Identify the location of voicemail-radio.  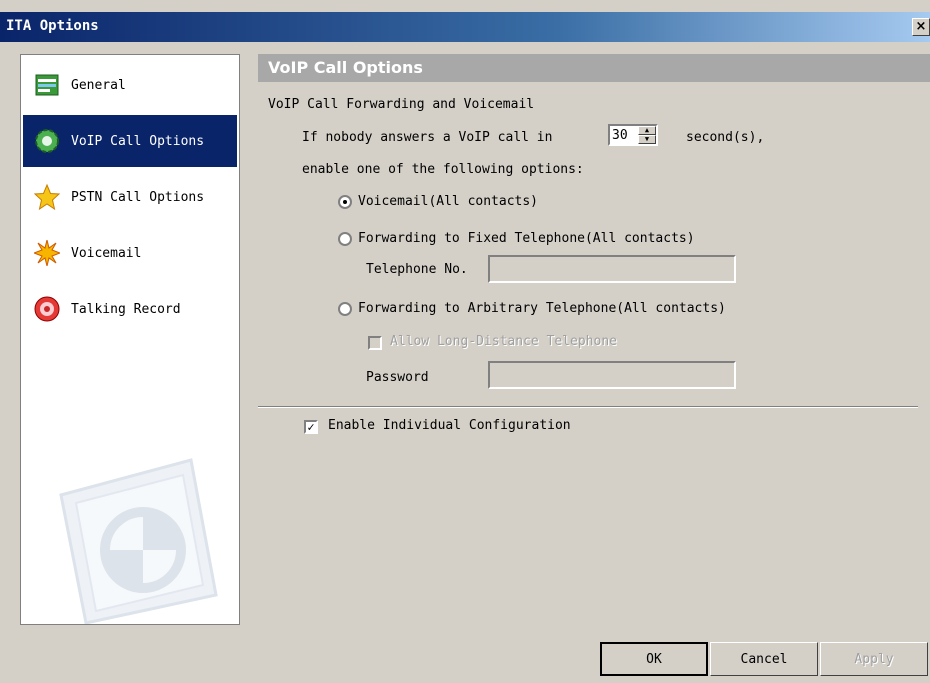
(345, 202).